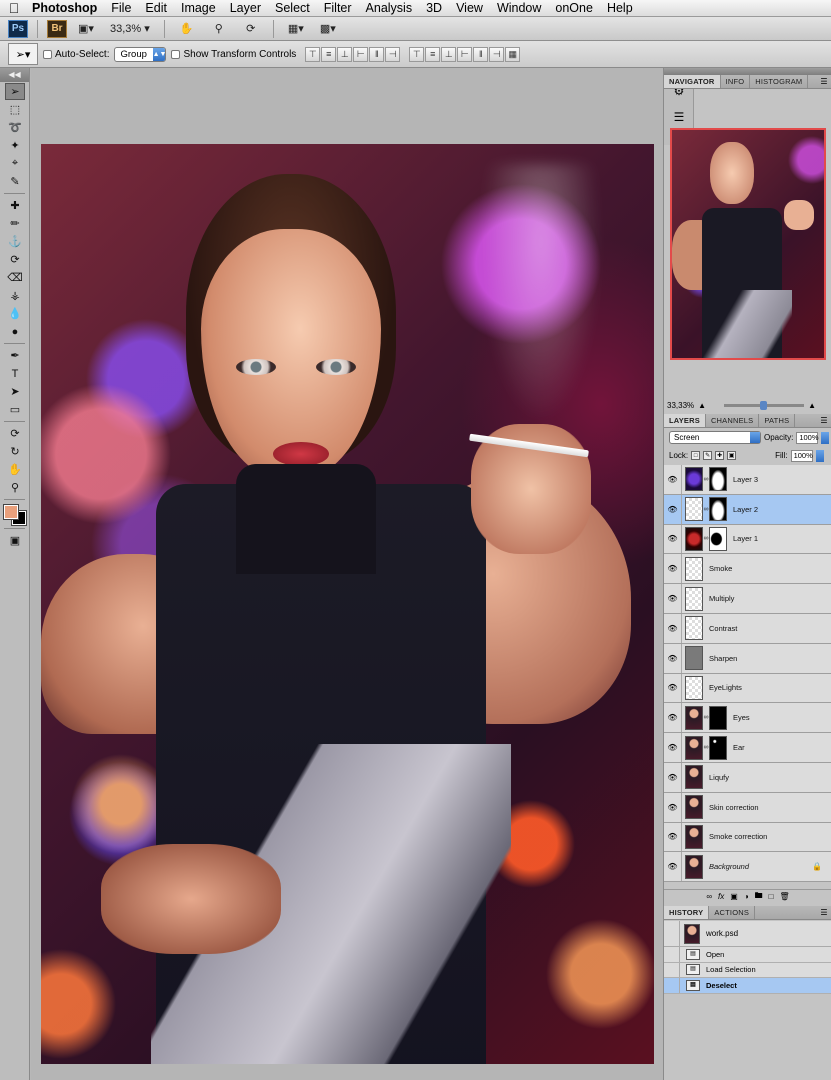 This screenshot has width=831, height=1080. What do you see at coordinates (702, 405) in the screenshot?
I see `zoom-out-icon: ▲` at bounding box center [702, 405].